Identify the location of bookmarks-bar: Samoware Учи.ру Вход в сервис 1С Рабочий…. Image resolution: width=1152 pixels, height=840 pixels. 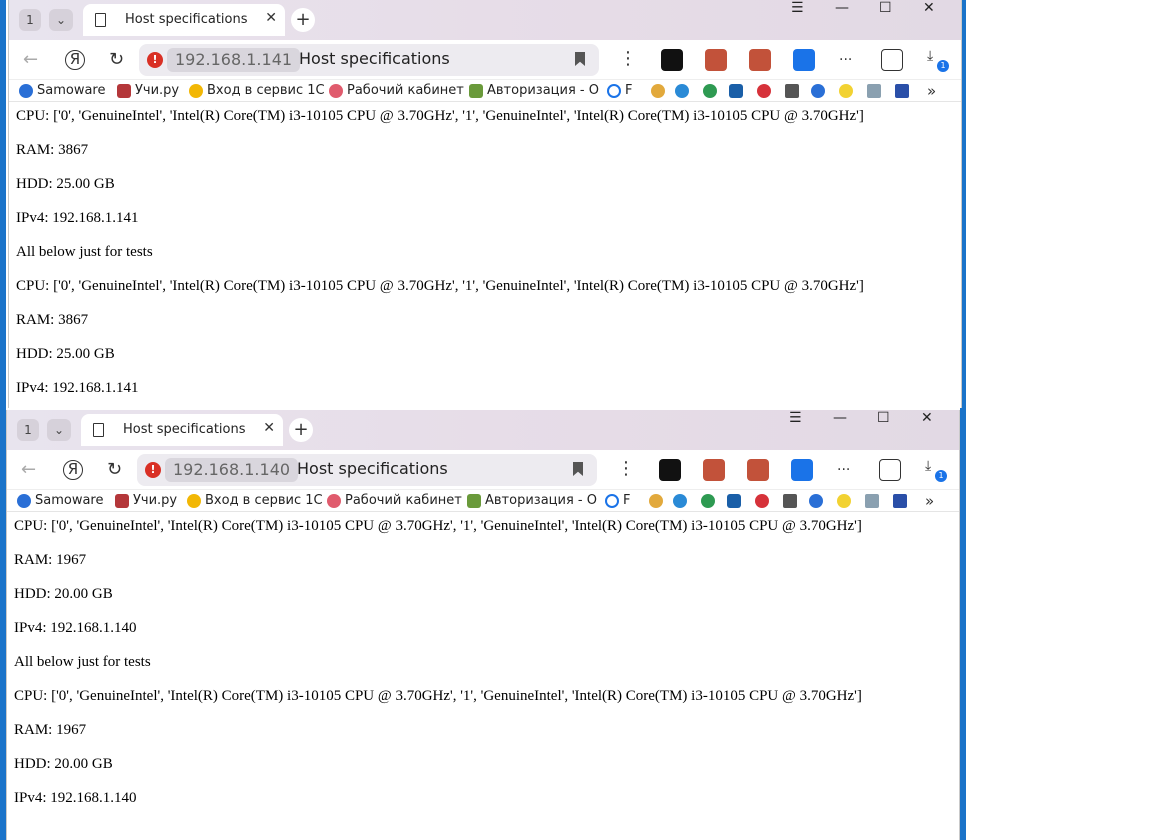
(485, 91).